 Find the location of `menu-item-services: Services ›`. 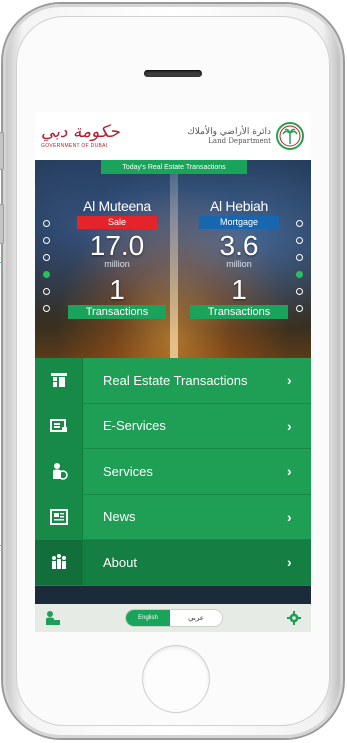

menu-item-services: Services › is located at coordinates (173, 472).